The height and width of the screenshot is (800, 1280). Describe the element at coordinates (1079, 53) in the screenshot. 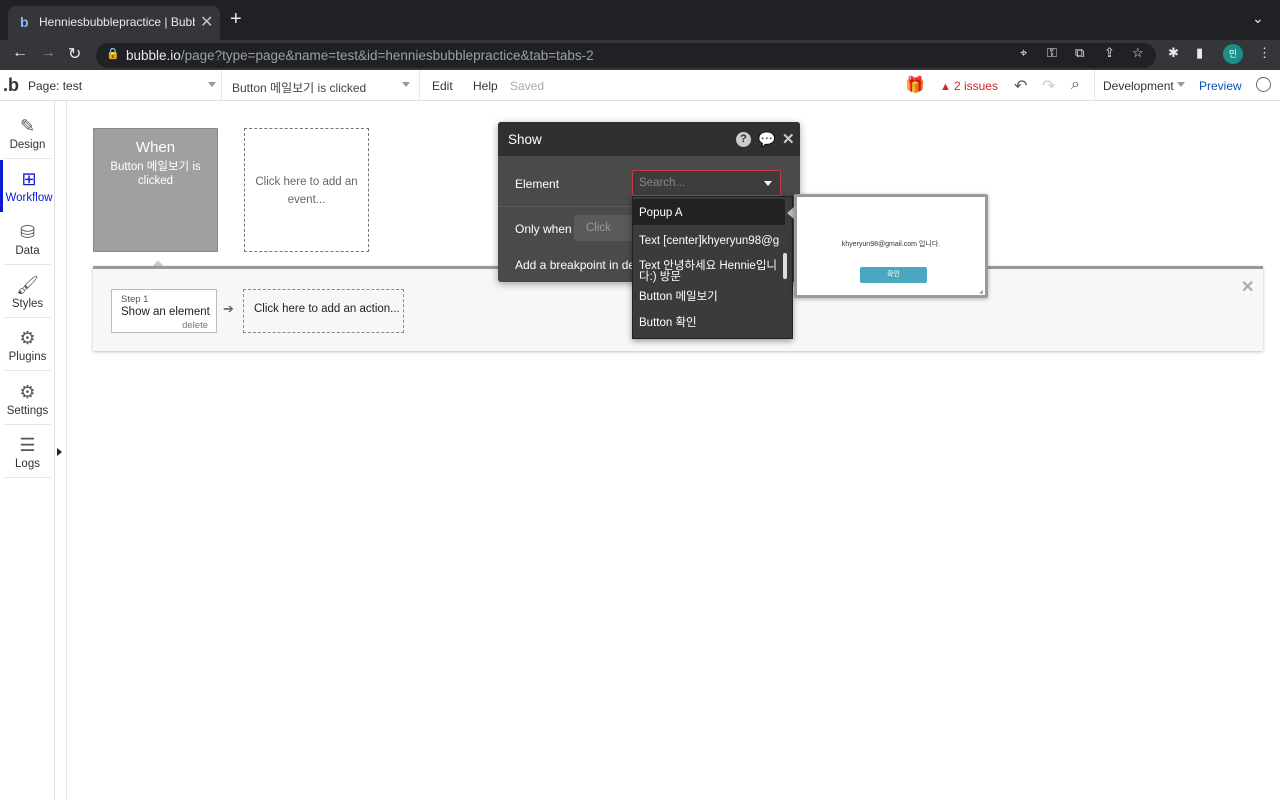

I see `translate-icon: ⧉` at that location.